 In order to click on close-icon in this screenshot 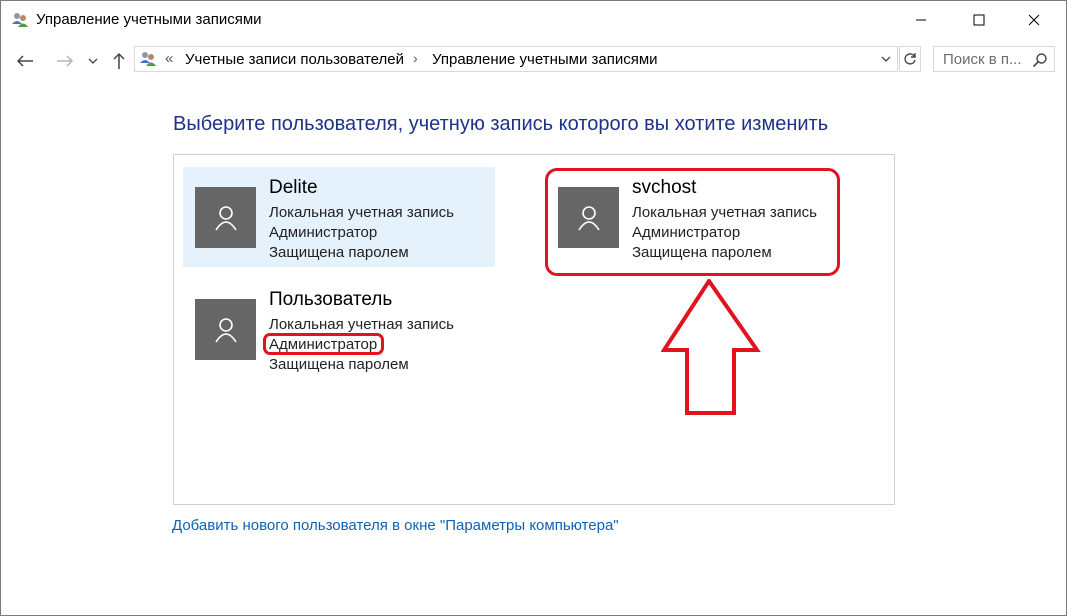, I will do `click(1034, 20)`.